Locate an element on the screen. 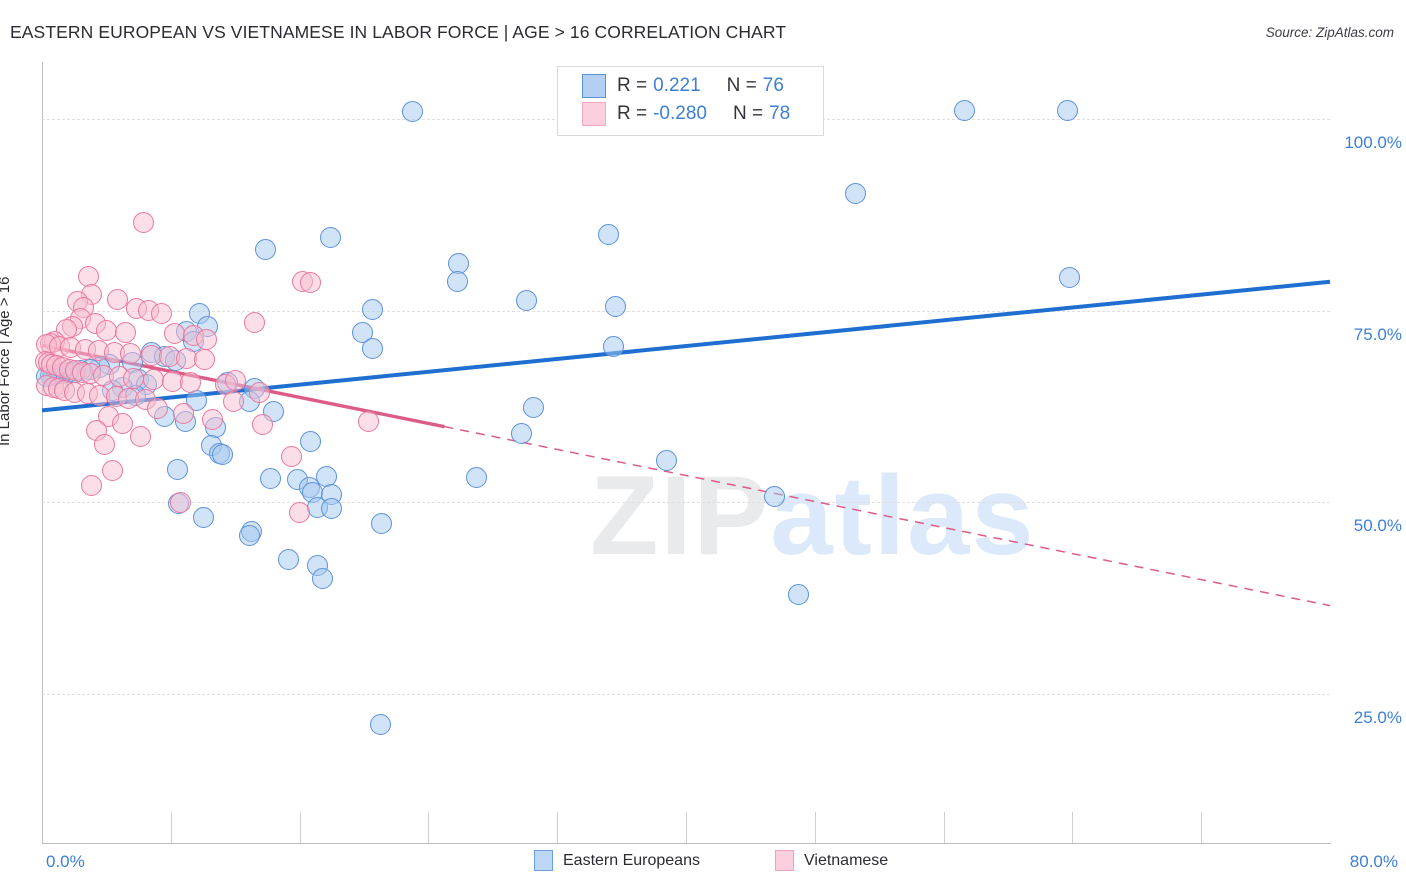 The width and height of the screenshot is (1406, 892). trendline-vietnamese-dashed is located at coordinates (887, 516).